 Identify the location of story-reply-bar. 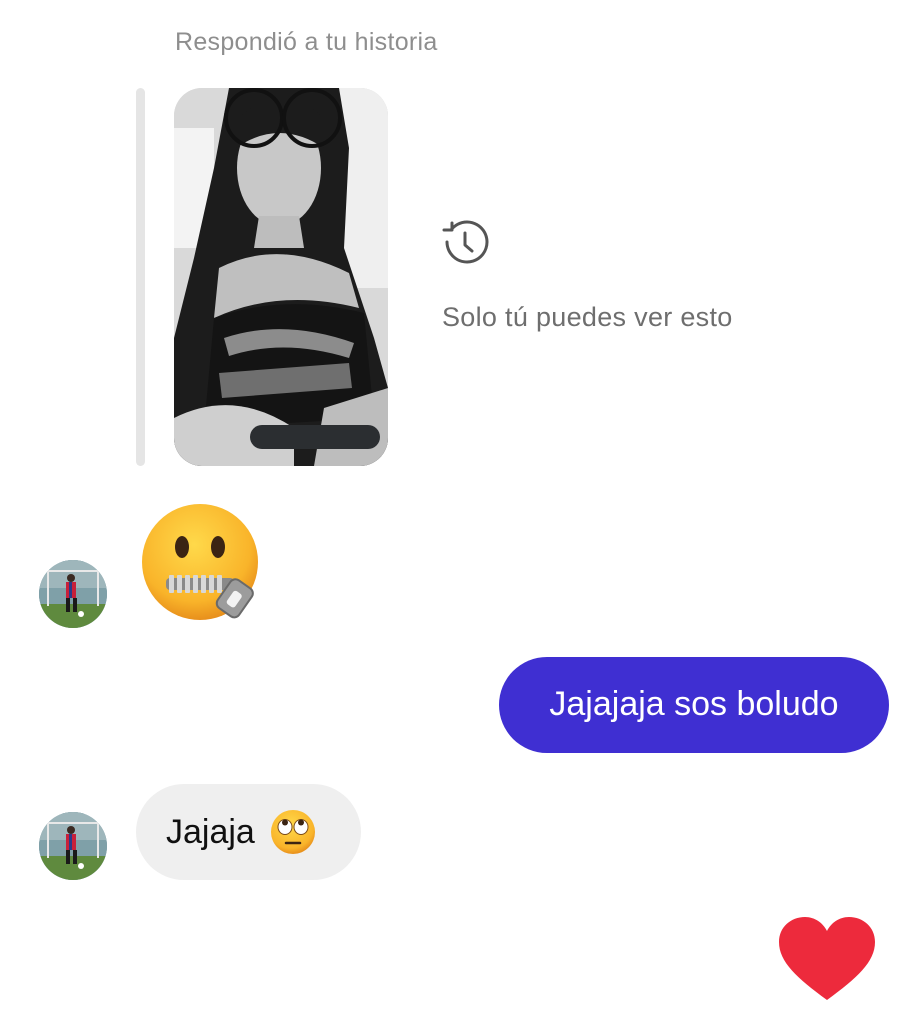
(140, 277).